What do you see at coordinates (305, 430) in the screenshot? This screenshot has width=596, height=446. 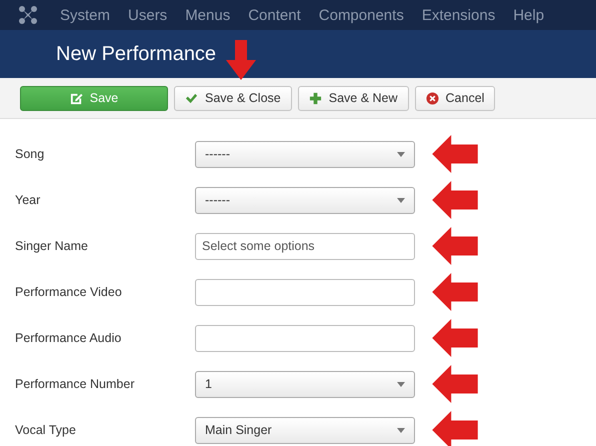 I see `select-field: Main Singer` at bounding box center [305, 430].